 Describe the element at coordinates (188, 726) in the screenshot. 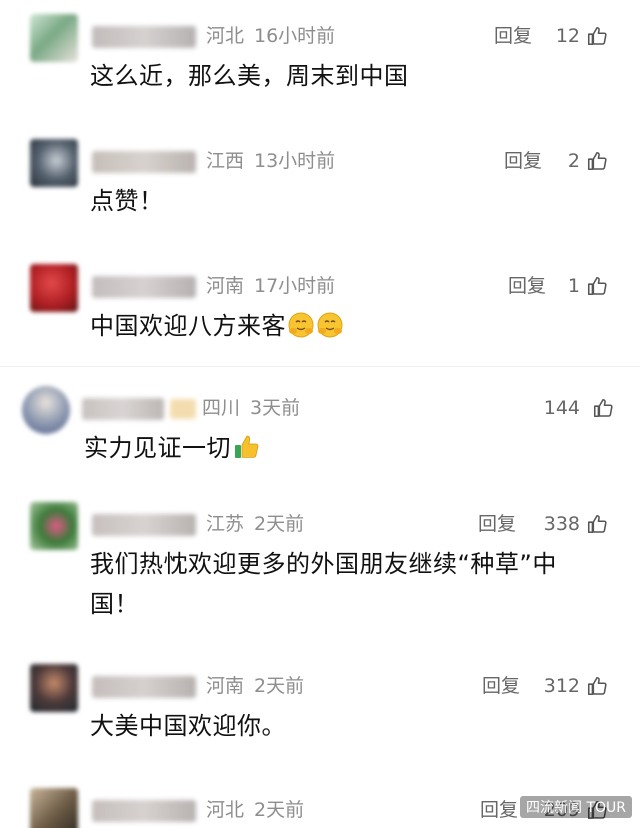

I see `comment-text: 大美中国欢迎你。` at that location.